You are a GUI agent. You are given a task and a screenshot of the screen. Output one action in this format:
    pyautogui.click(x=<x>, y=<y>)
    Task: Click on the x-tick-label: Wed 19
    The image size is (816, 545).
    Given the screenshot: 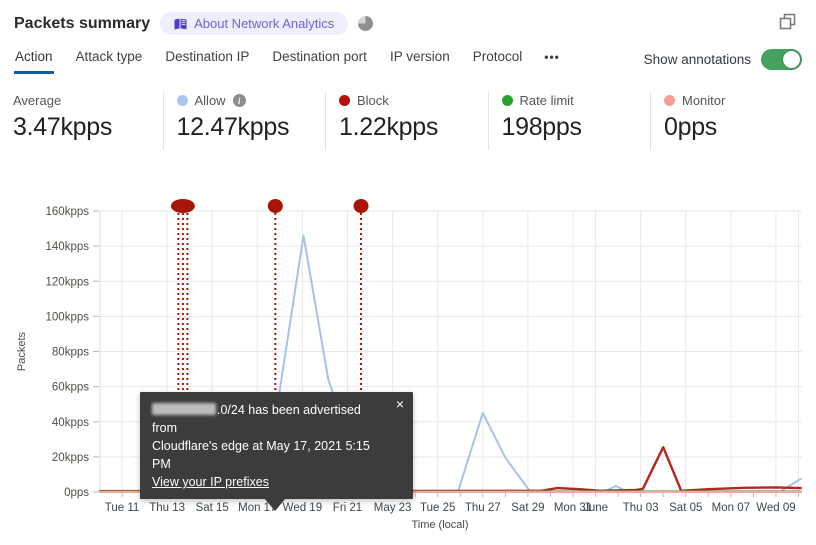 What is the action you would take?
    pyautogui.click(x=302, y=508)
    